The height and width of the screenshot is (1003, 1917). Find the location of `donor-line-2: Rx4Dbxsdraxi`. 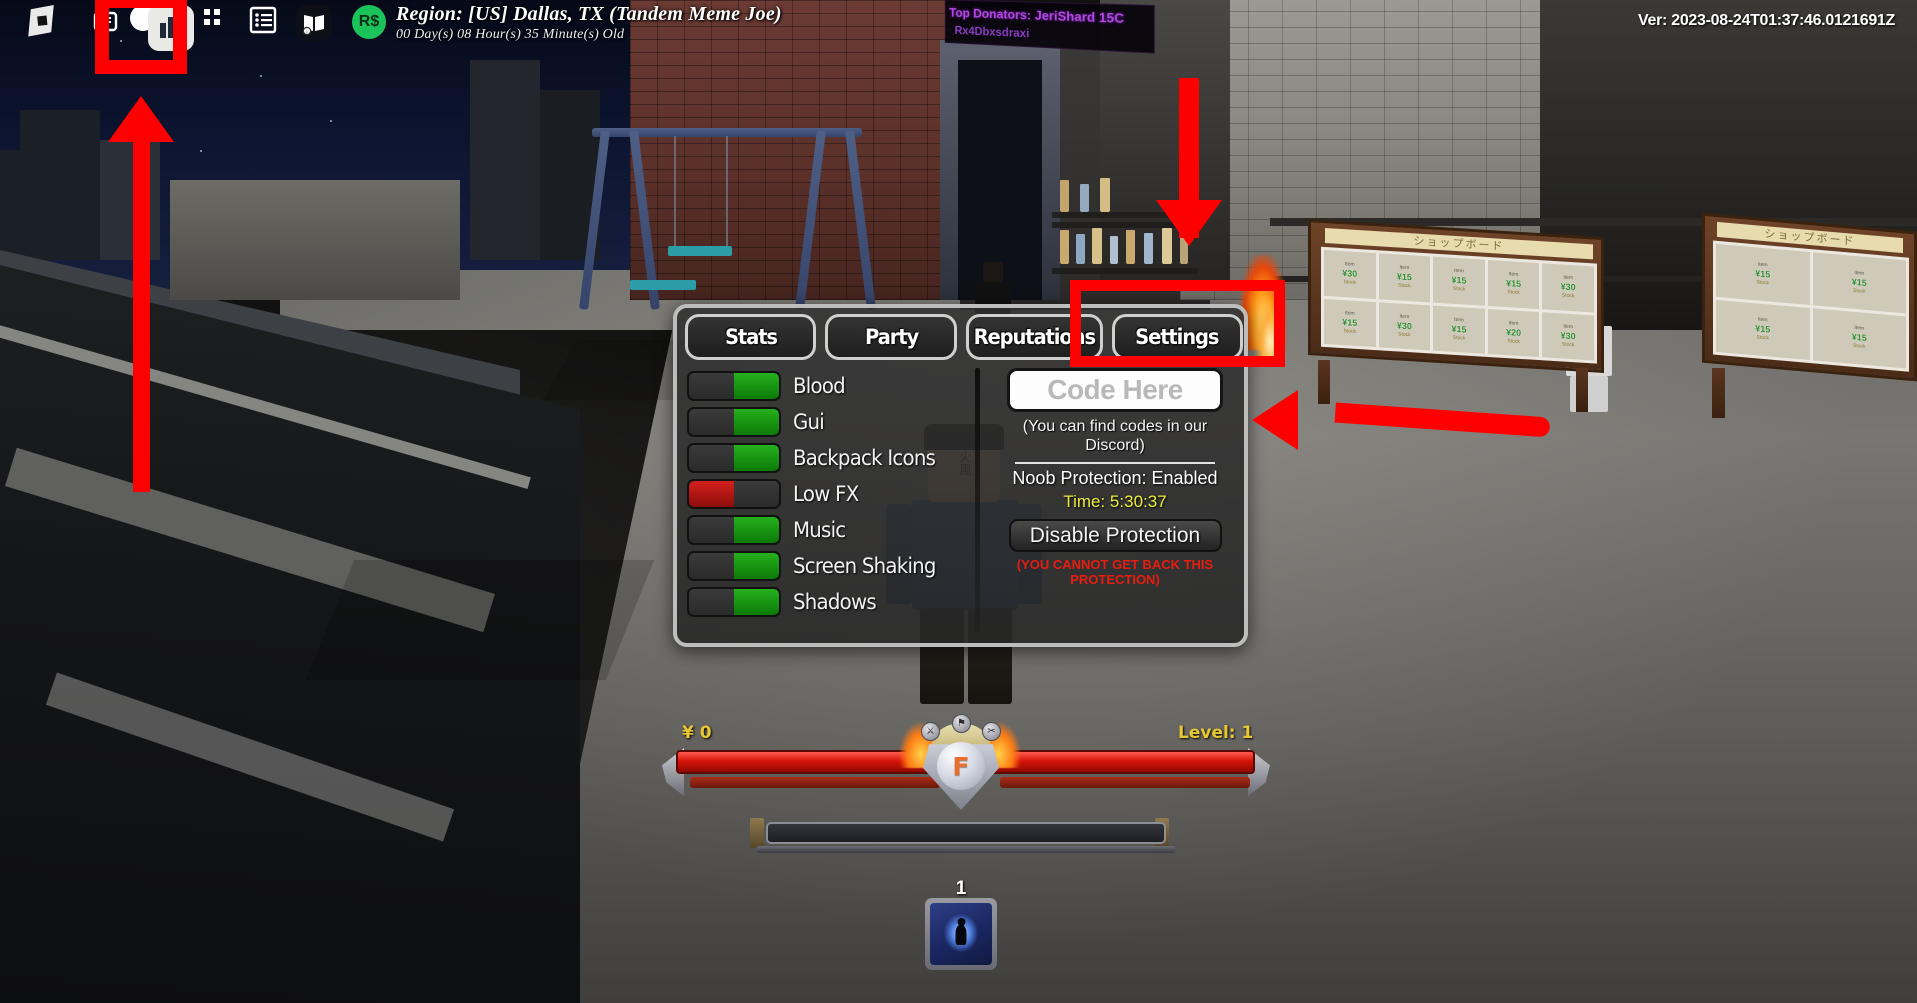

donor-line-2: Rx4Dbxsdraxi is located at coordinates (992, 32).